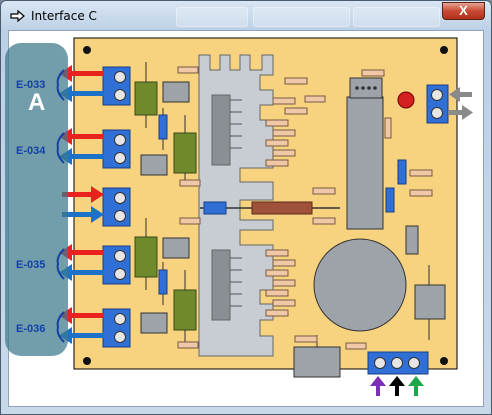 The image size is (492, 415). I want to click on capacitor, so click(215, 208).